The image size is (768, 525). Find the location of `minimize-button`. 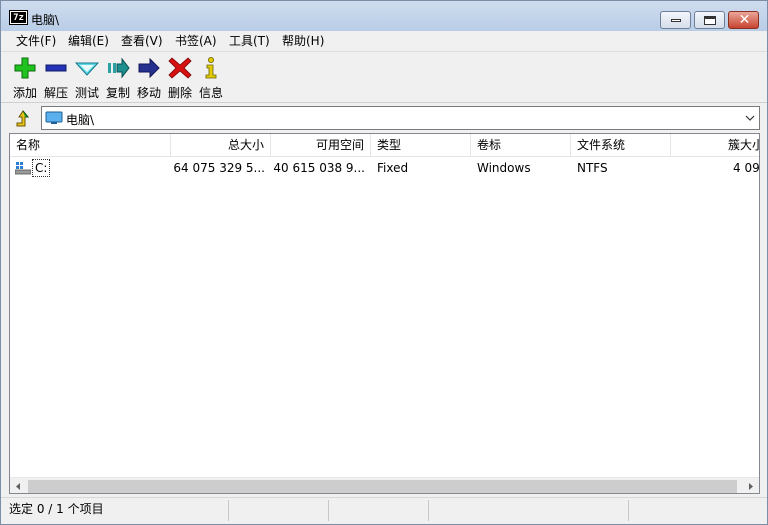

minimize-button is located at coordinates (675, 20).